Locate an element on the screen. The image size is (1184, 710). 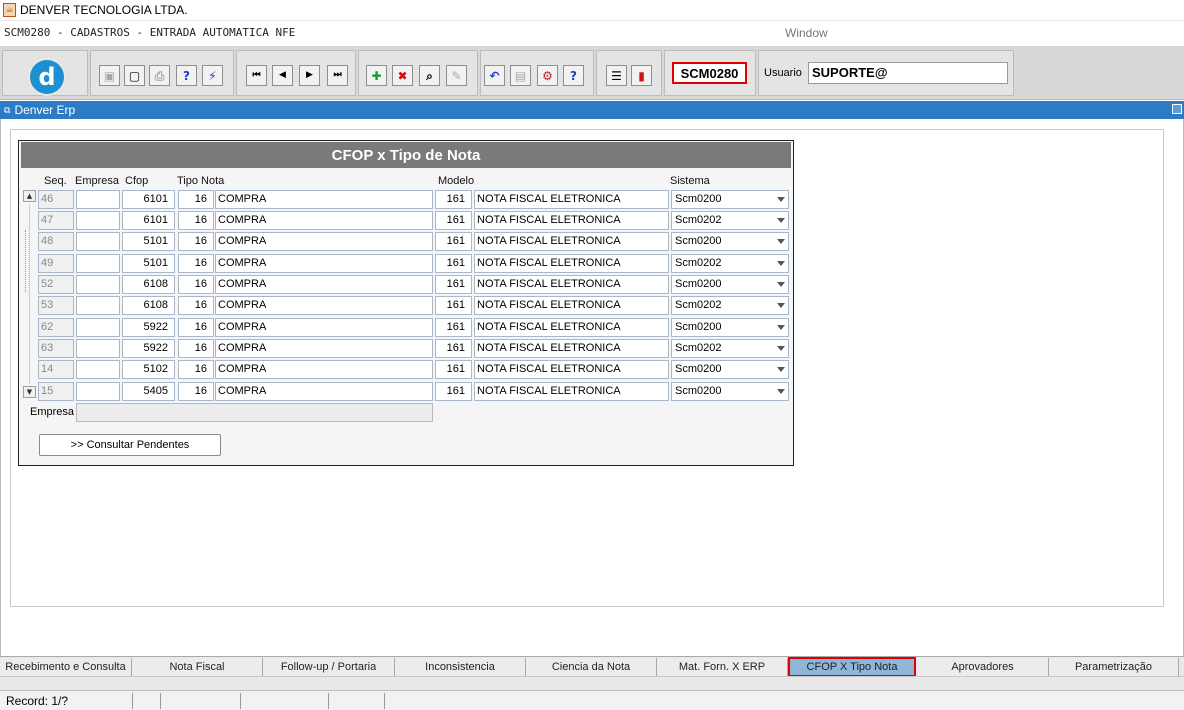
enter-query-button: ? is located at coordinates (186, 75).